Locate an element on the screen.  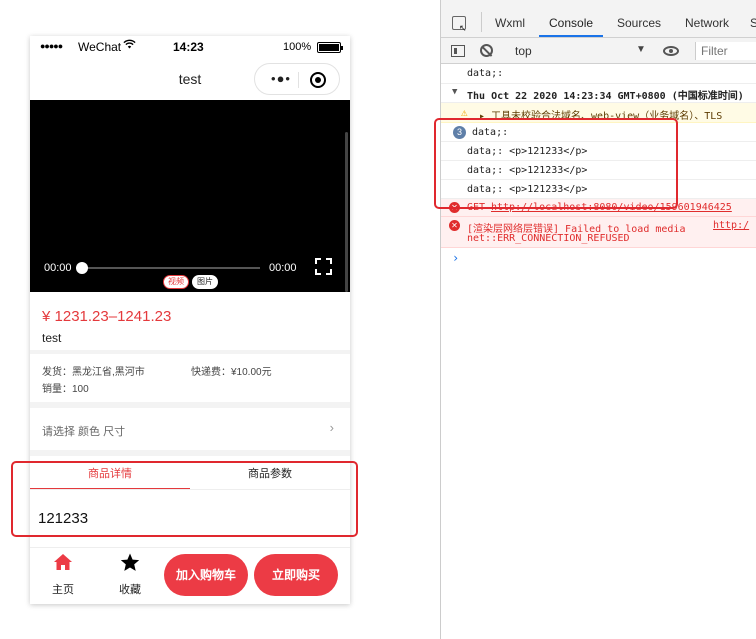
capsule-divider is located at coordinates (298, 80).